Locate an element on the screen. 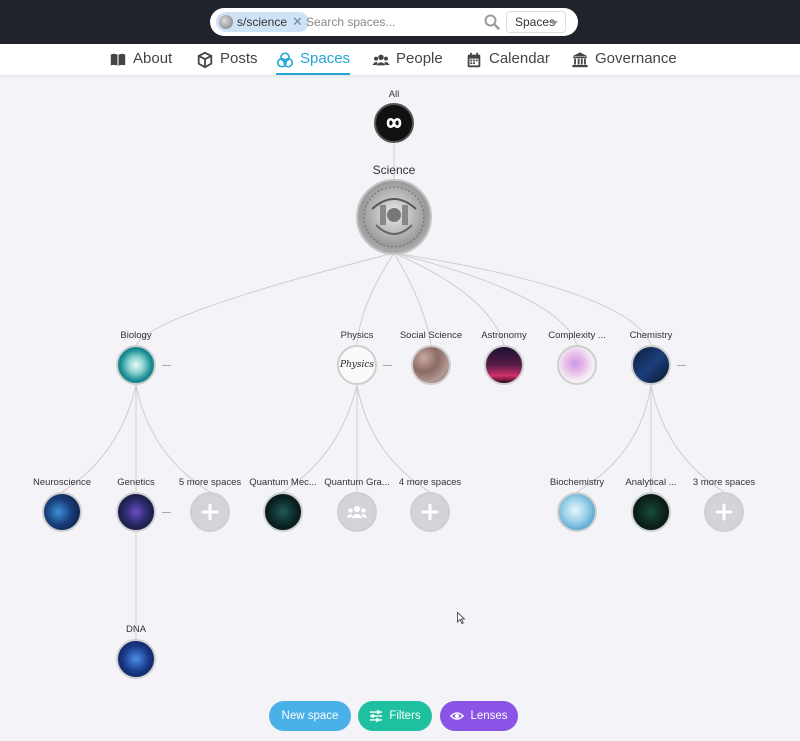  space-search-box: s/science ✕ Spaces is located at coordinates (394, 22).